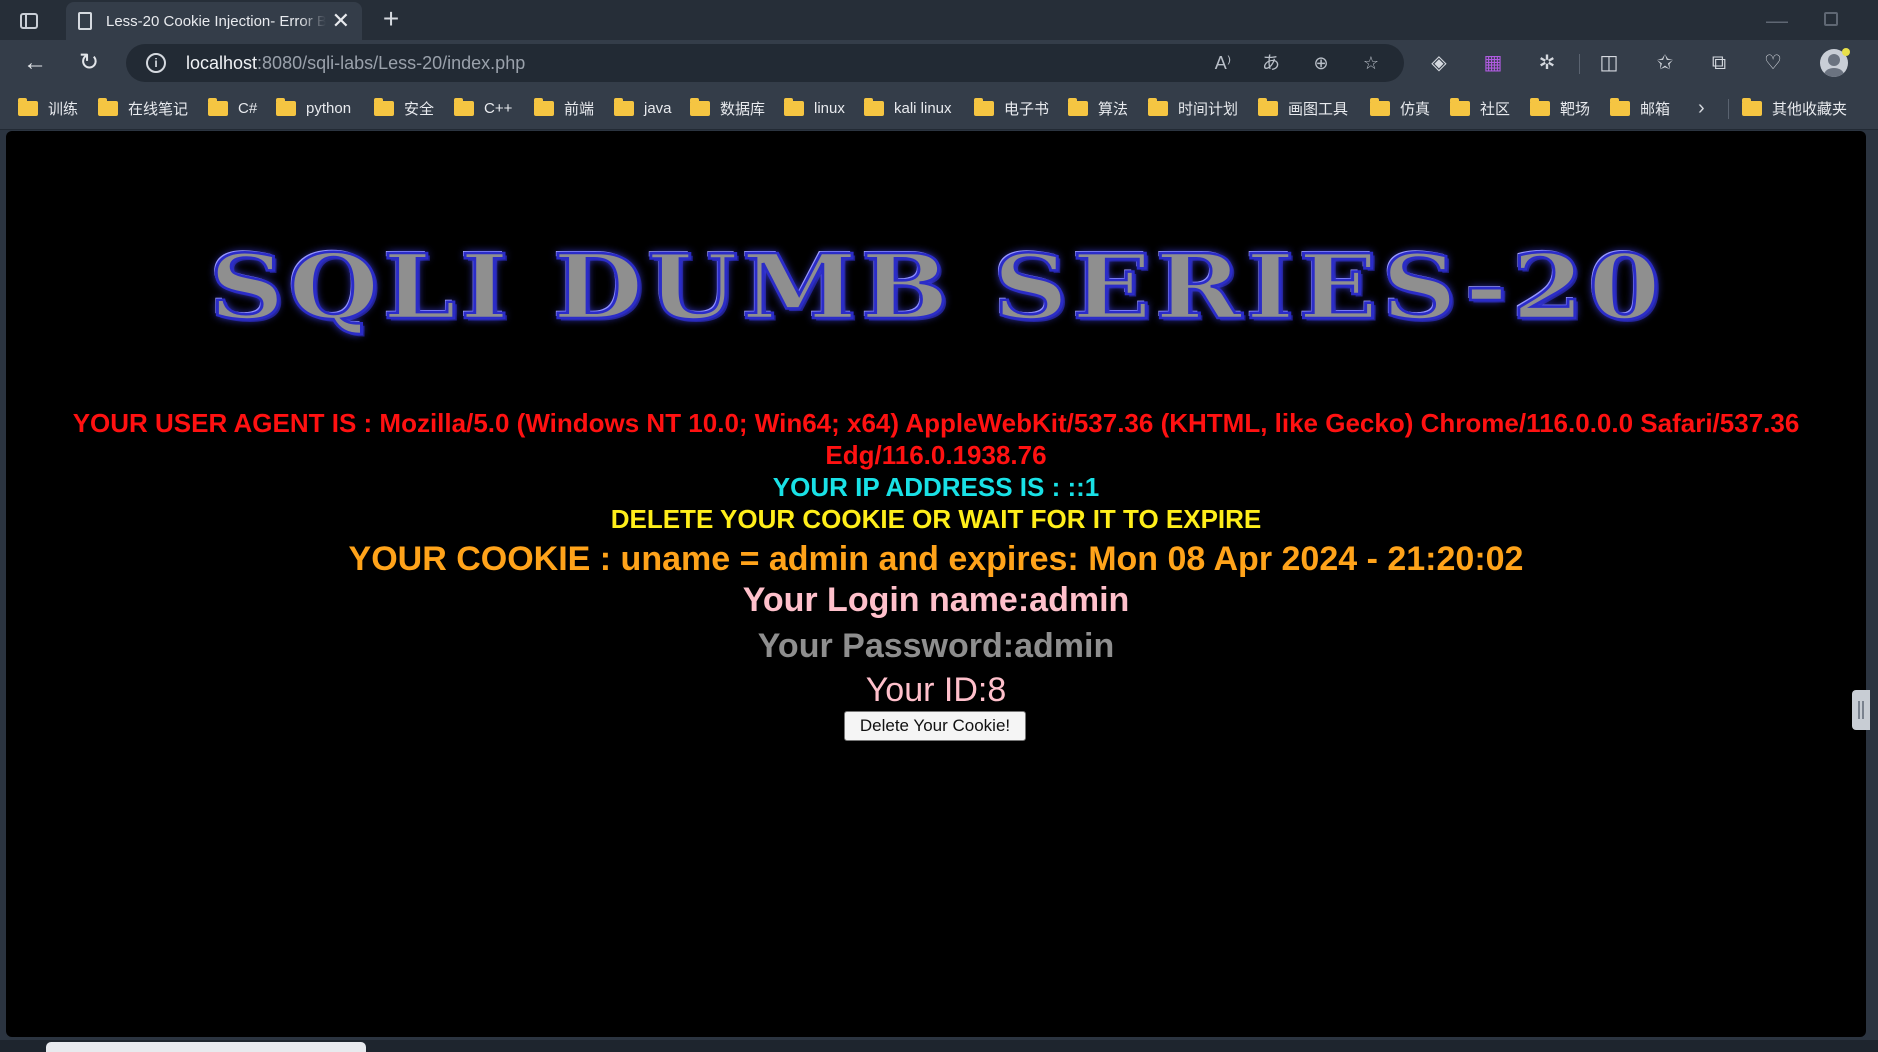  Describe the element at coordinates (156, 63) in the screenshot. I see `site-info-icon: i` at that location.